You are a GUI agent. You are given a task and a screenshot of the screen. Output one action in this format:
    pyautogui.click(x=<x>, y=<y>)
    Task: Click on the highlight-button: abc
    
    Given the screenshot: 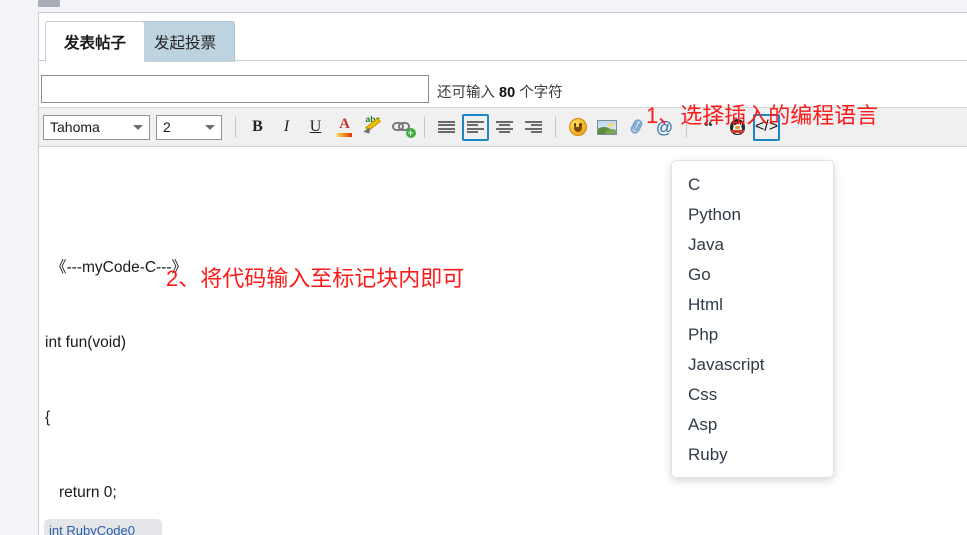 What is the action you would take?
    pyautogui.click(x=373, y=127)
    